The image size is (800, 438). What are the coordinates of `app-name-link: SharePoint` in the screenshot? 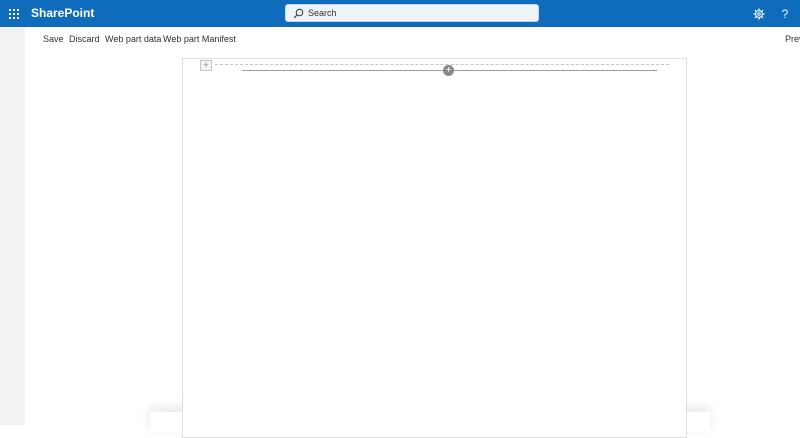 It's located at (62, 13).